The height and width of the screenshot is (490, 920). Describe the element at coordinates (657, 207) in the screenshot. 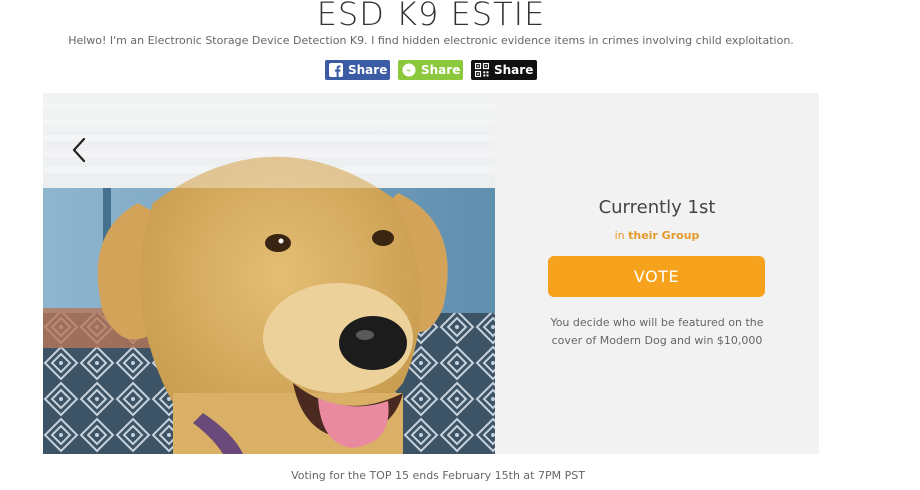

I see `rank-text: Currently 1st` at that location.